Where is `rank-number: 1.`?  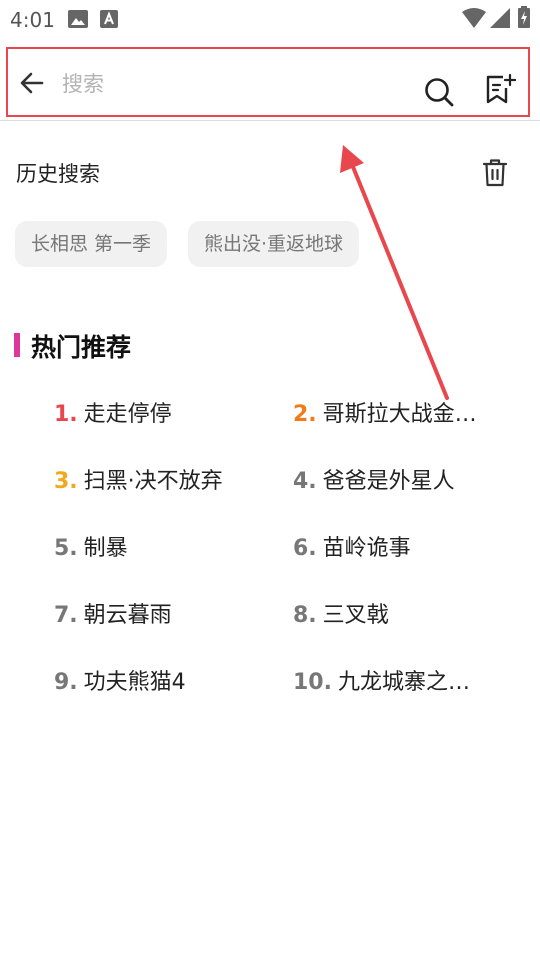 rank-number: 1. is located at coordinates (66, 414).